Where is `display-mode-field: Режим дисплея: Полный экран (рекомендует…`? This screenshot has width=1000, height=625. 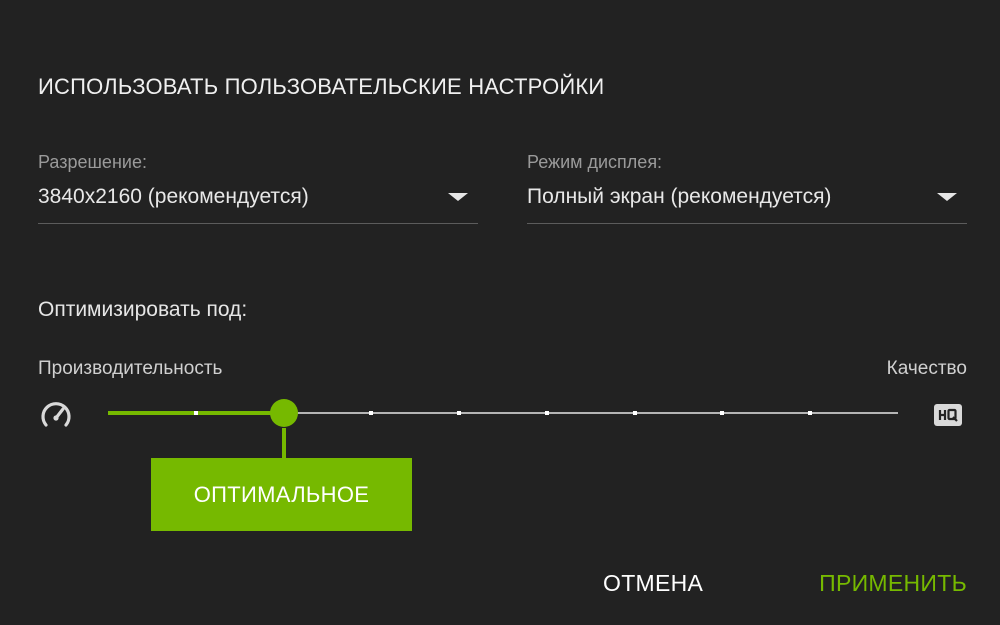 display-mode-field: Режим дисплея: Полный экран (рекомендует… is located at coordinates (747, 192).